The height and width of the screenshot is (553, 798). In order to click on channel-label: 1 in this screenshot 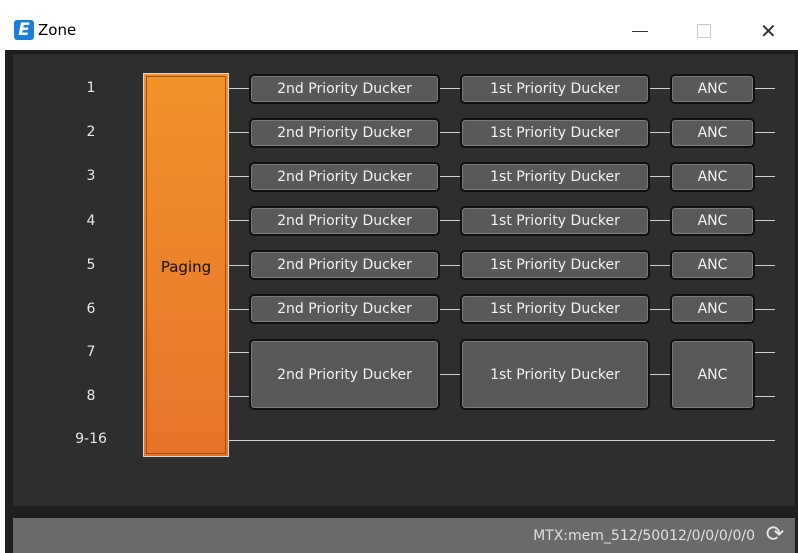, I will do `click(91, 88)`.